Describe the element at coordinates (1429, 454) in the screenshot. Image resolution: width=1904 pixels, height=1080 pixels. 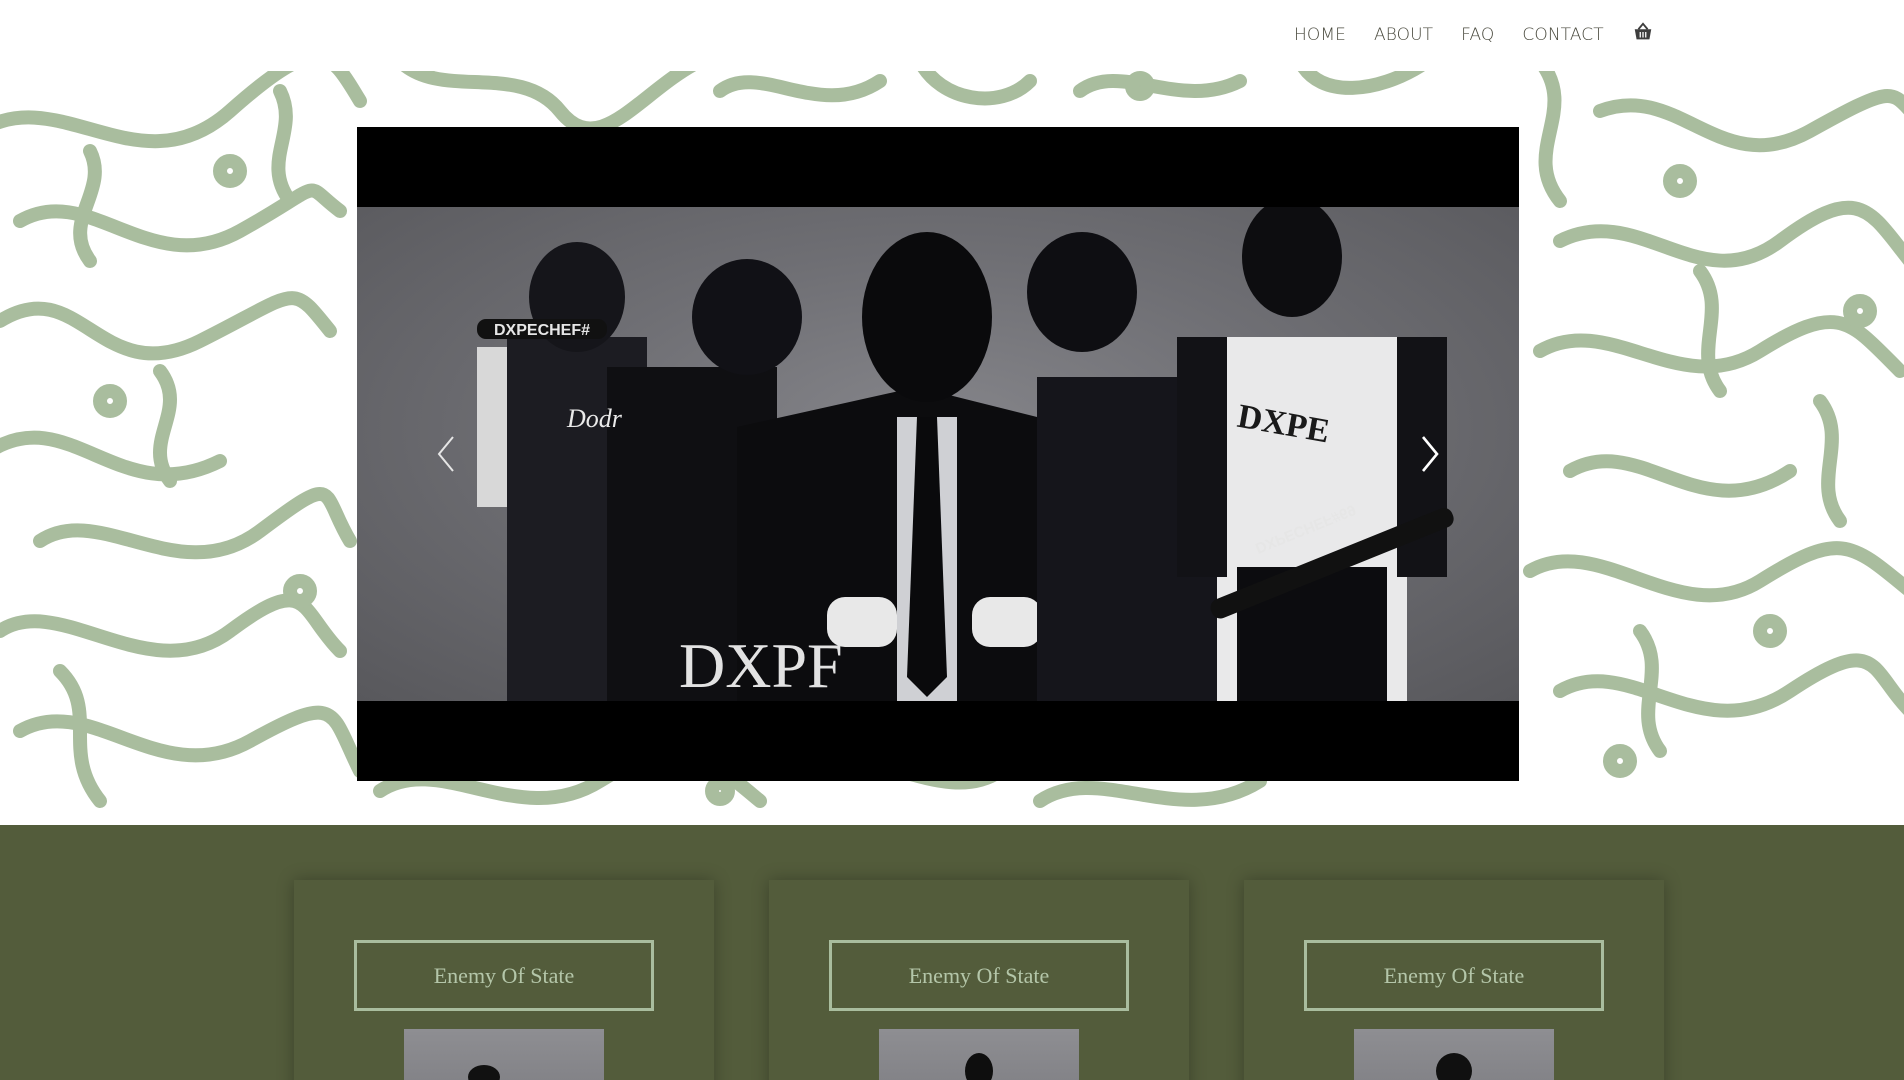
I see `chevron-right-icon` at that location.